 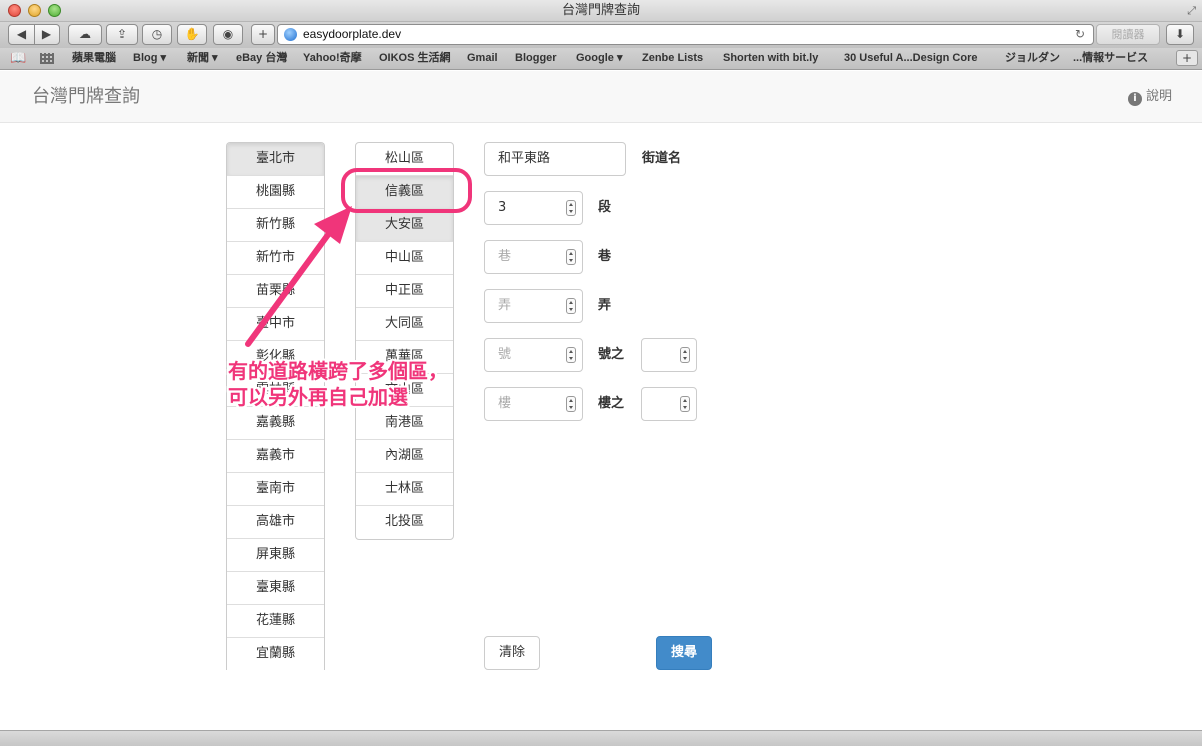 I want to click on browser-toolbar: ◀ ▶ ☁ ⇪ ◷ ✋ ◉ + easydoorplate.dev ↻ 閱讀器 ⬇, so click(x=601, y=35).